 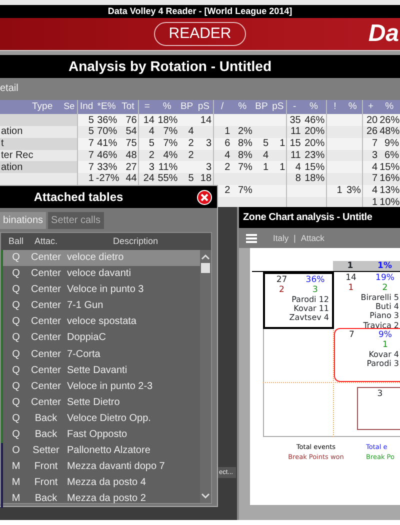 I want to click on table-cell-text: 7-Corta, so click(x=84, y=355).